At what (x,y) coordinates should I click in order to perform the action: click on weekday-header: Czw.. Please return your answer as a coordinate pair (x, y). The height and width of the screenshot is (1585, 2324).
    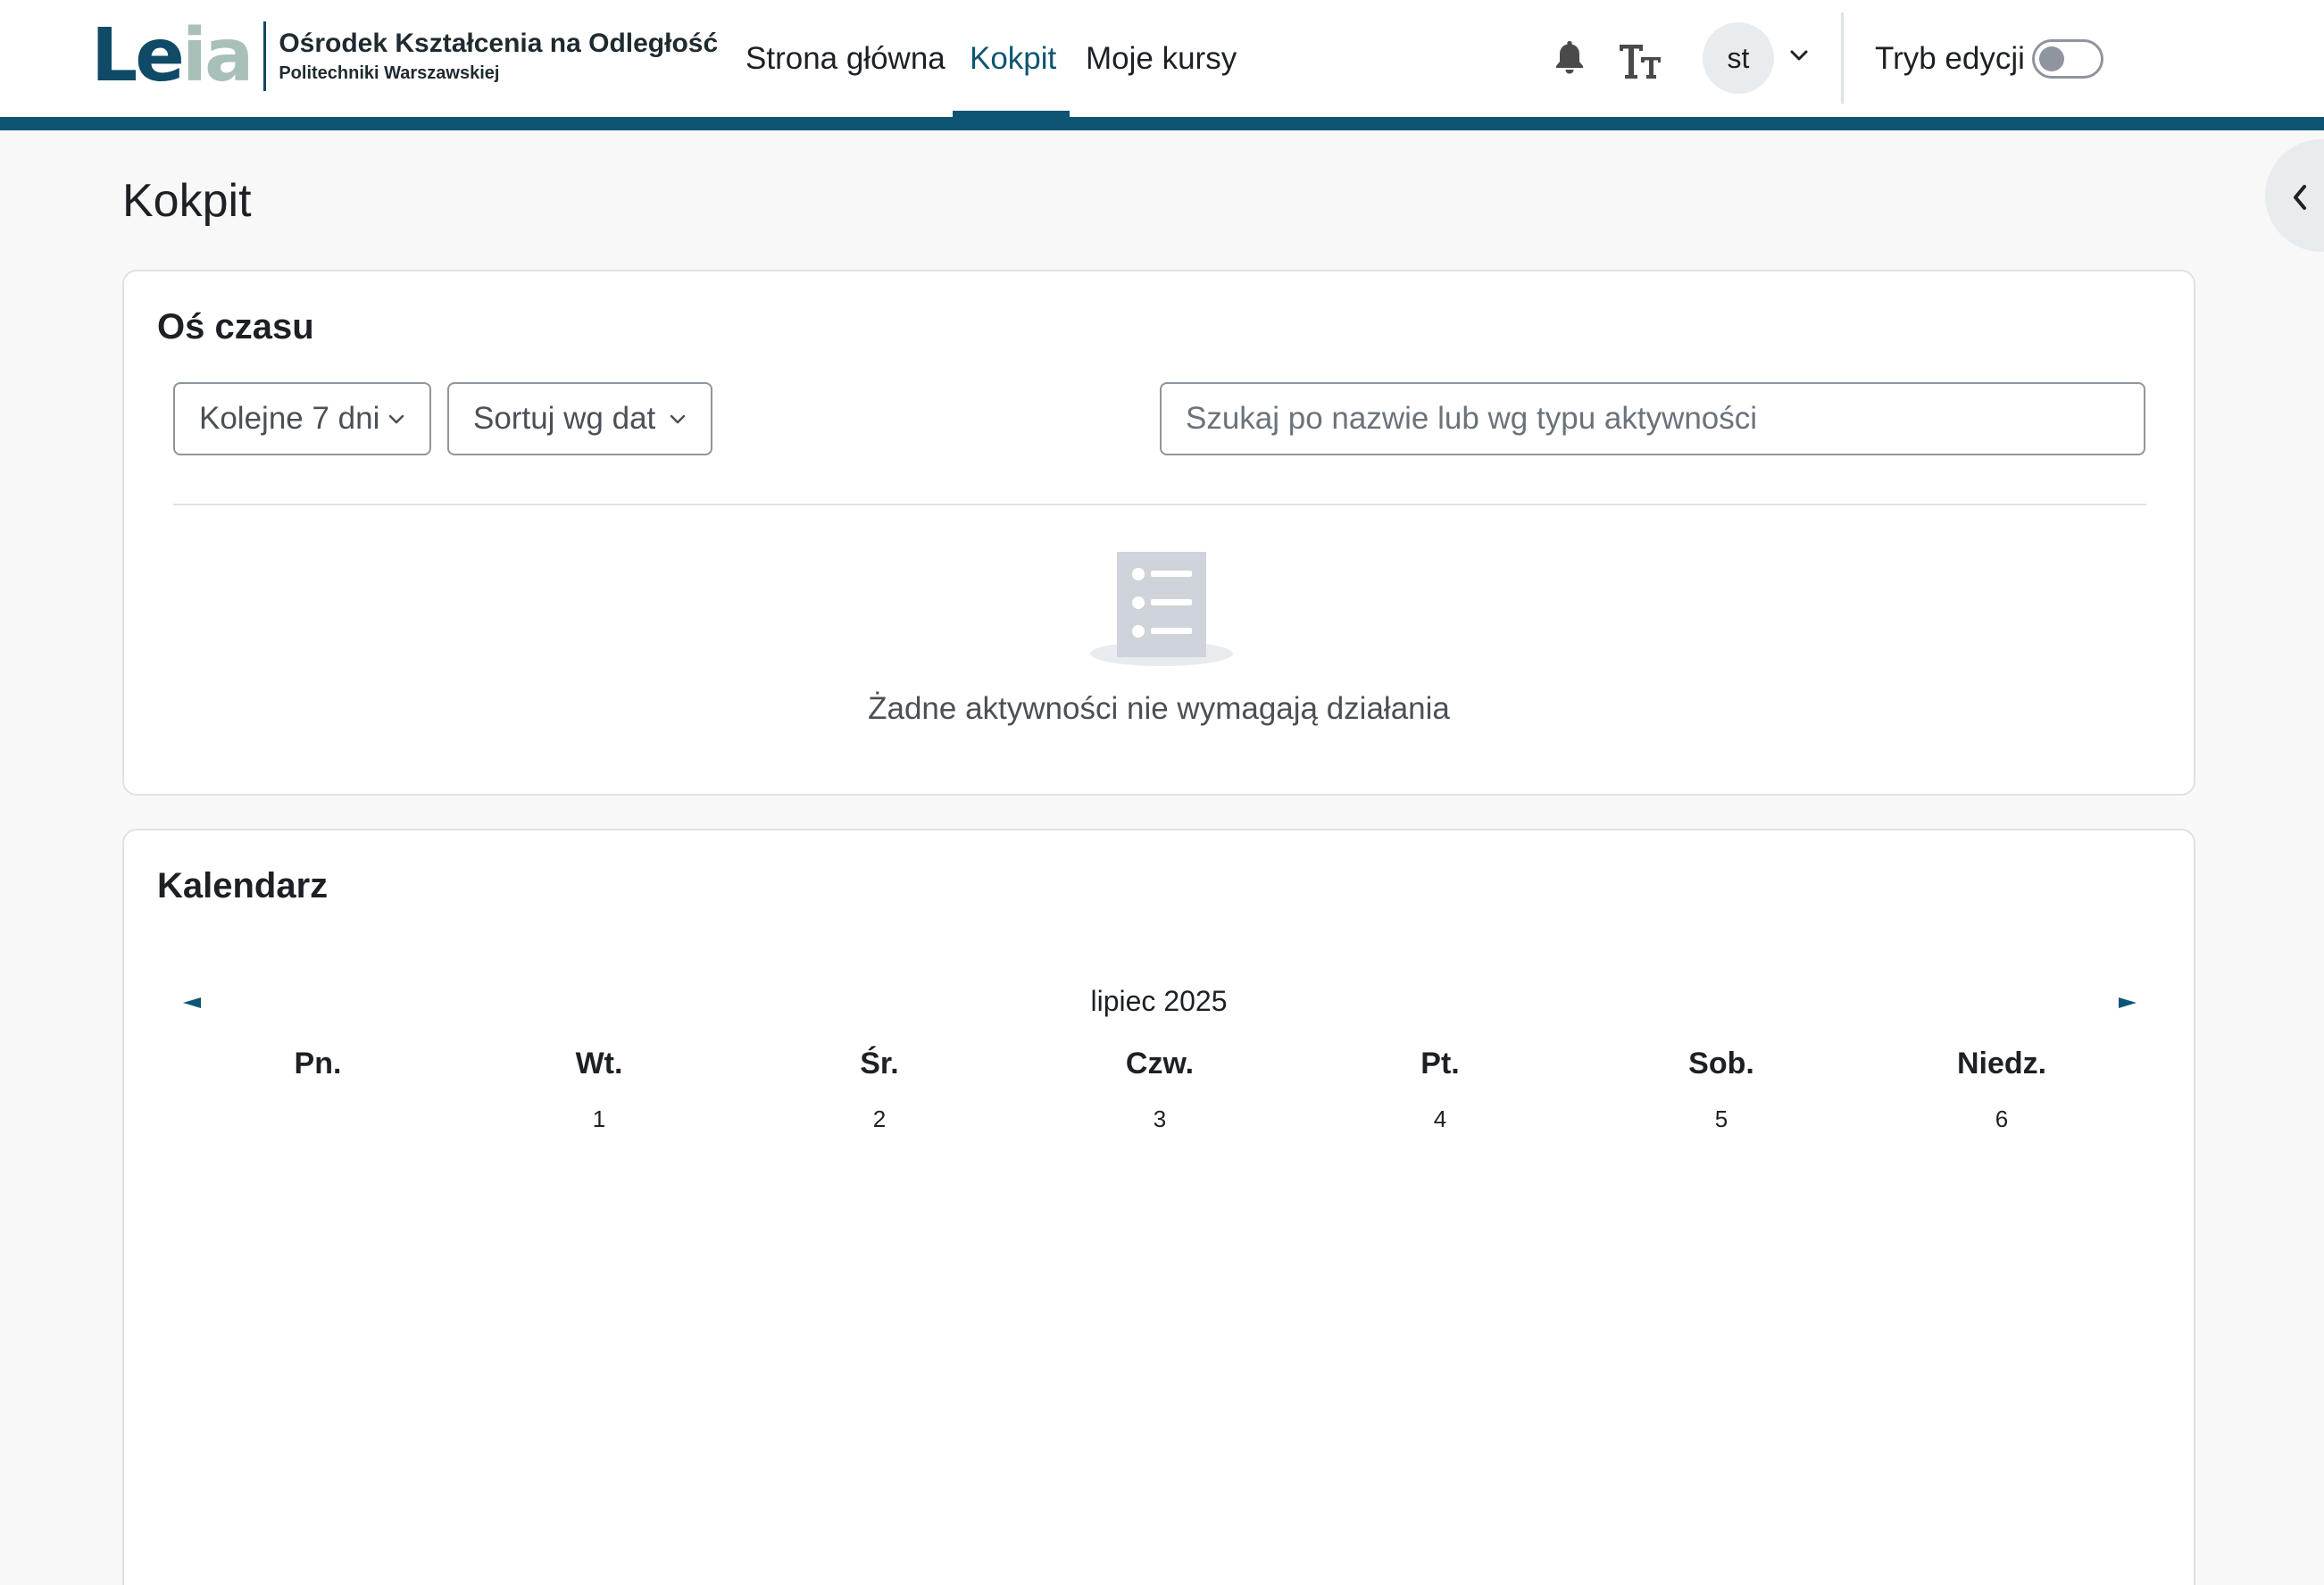
    Looking at the image, I should click on (1160, 1063).